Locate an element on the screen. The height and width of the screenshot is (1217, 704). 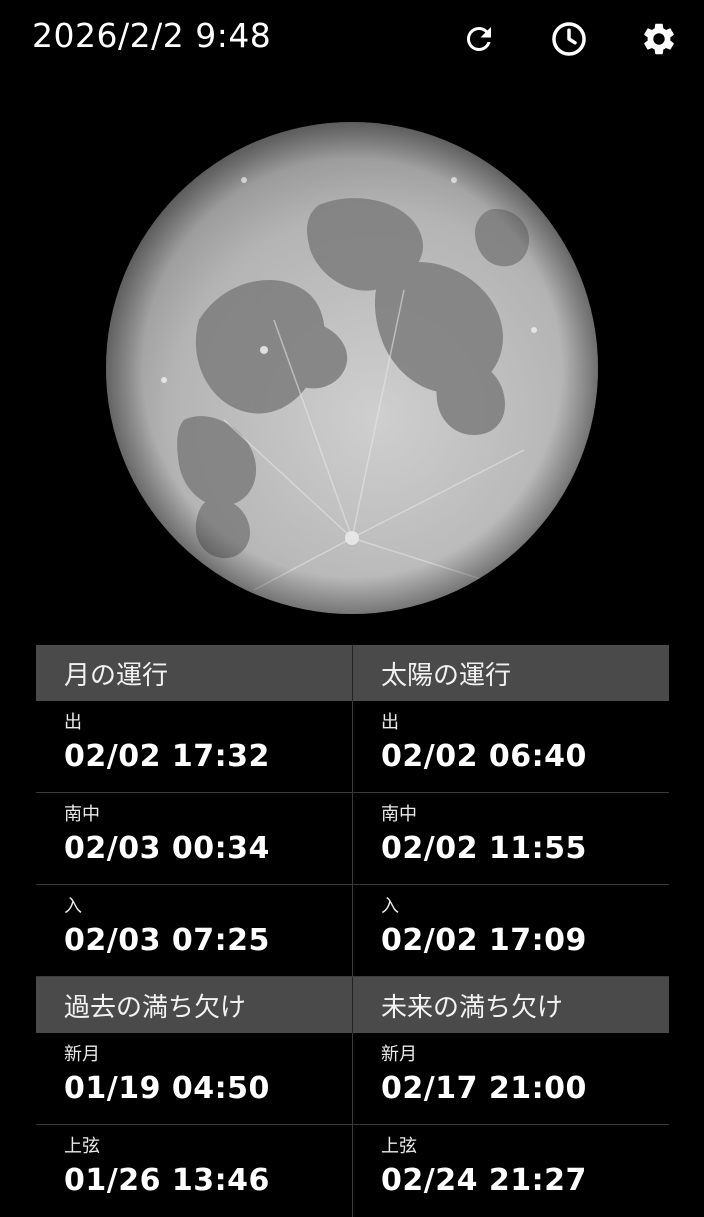
future-first-quarter-cell: 上弦 02/24 21:27 is located at coordinates (510, 1171).